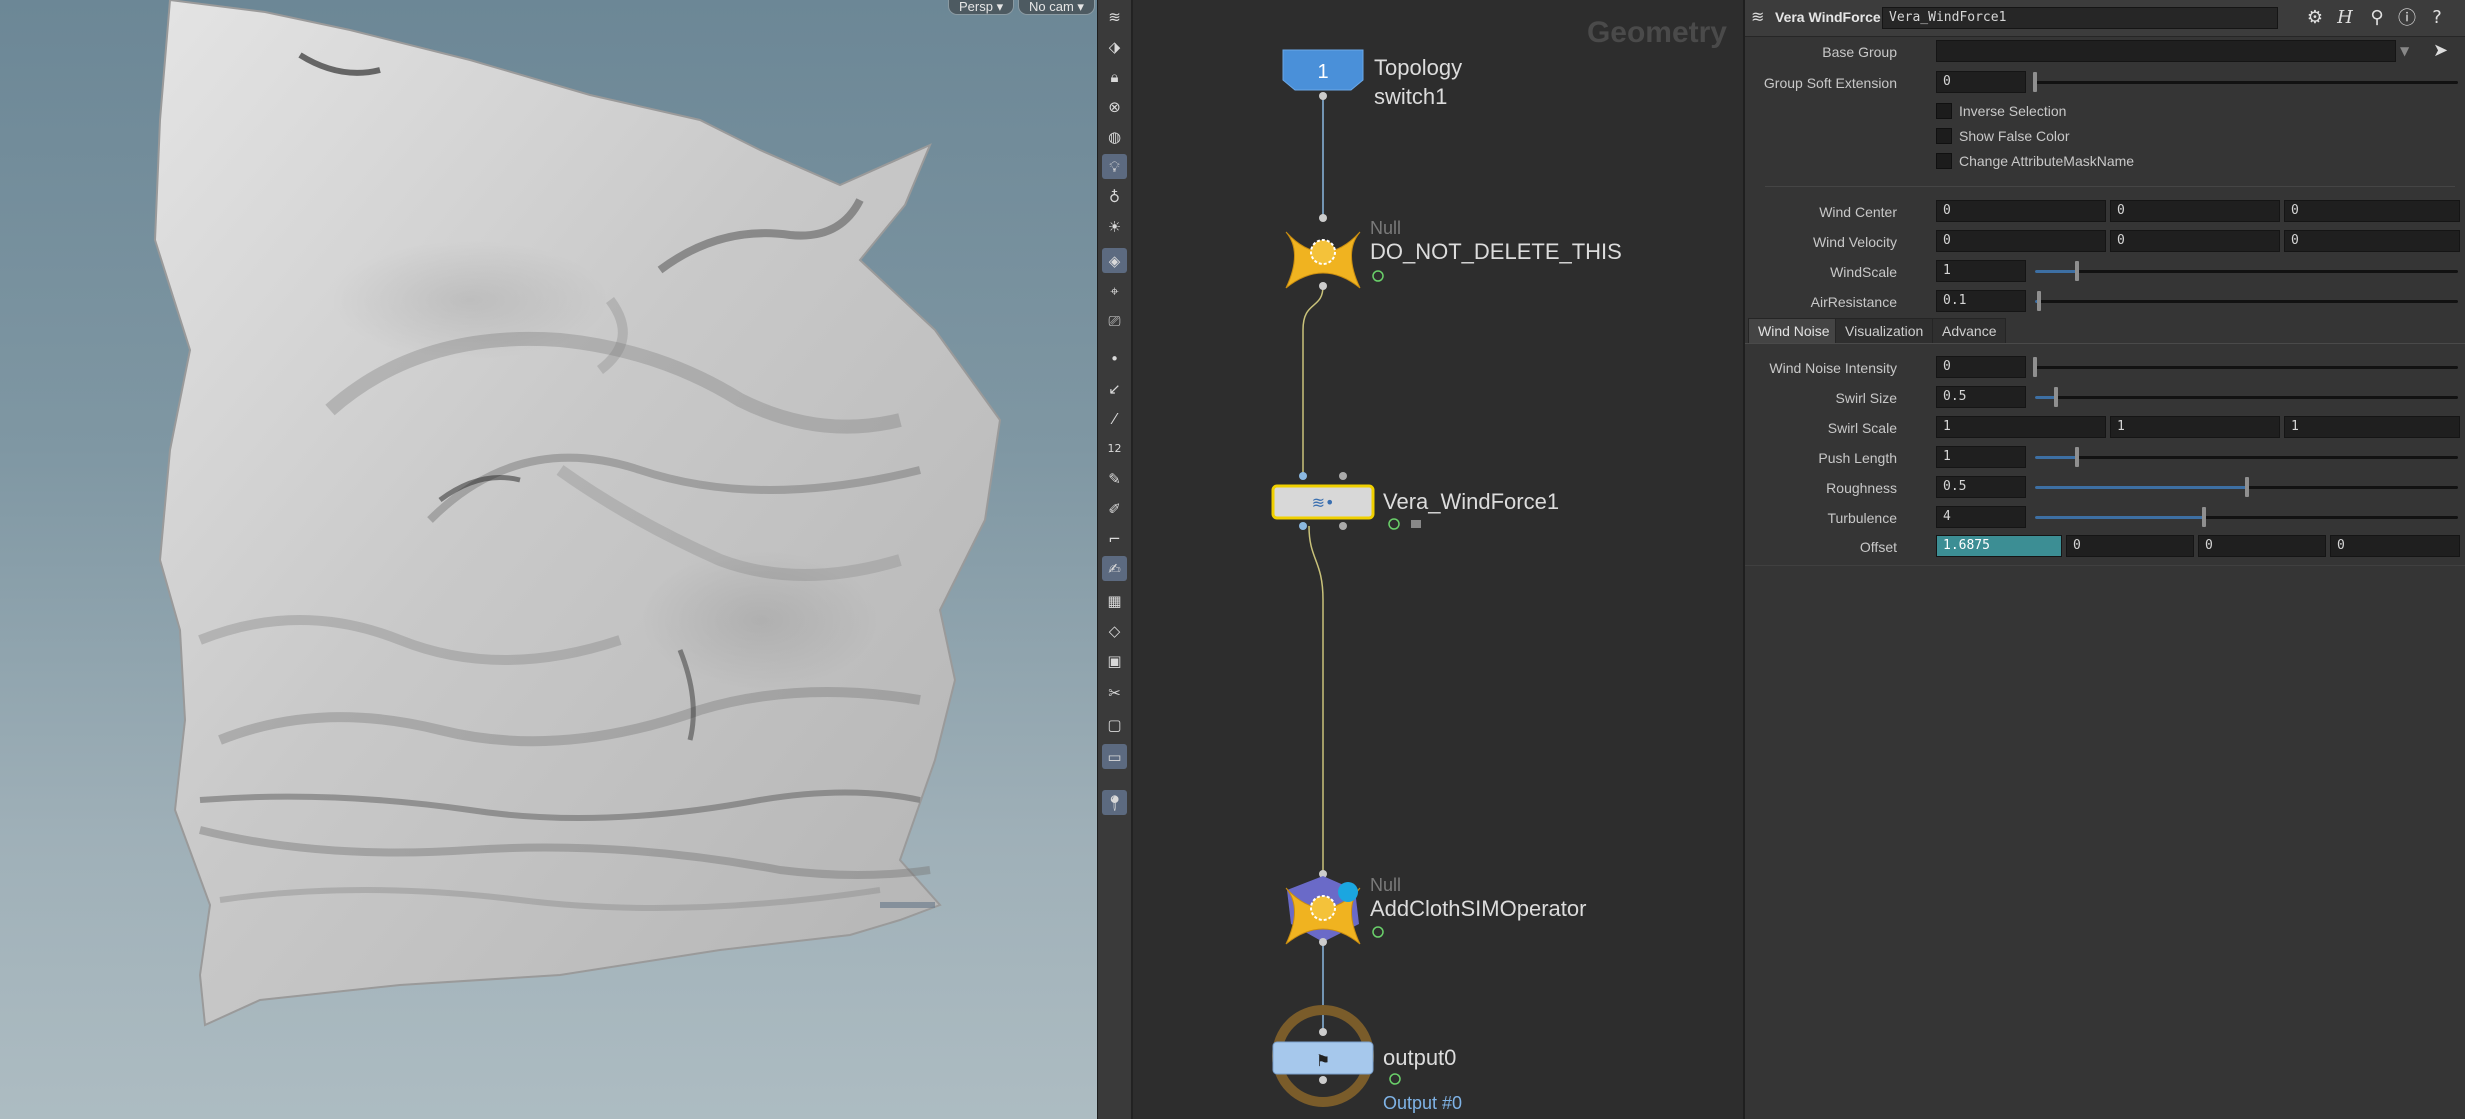  What do you see at coordinates (1114, 630) in the screenshot?
I see `grid-icon: ◇` at bounding box center [1114, 630].